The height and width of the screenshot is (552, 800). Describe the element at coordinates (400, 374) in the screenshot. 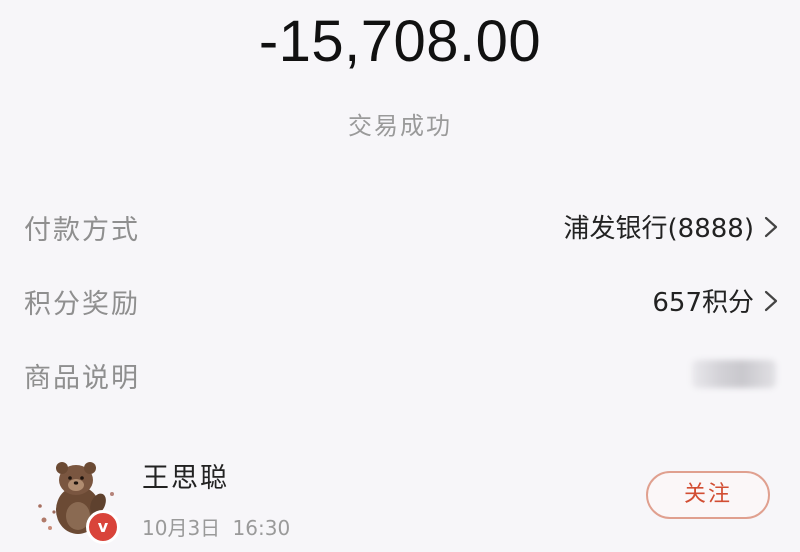

I see `product-description-row: 商品说明` at that location.